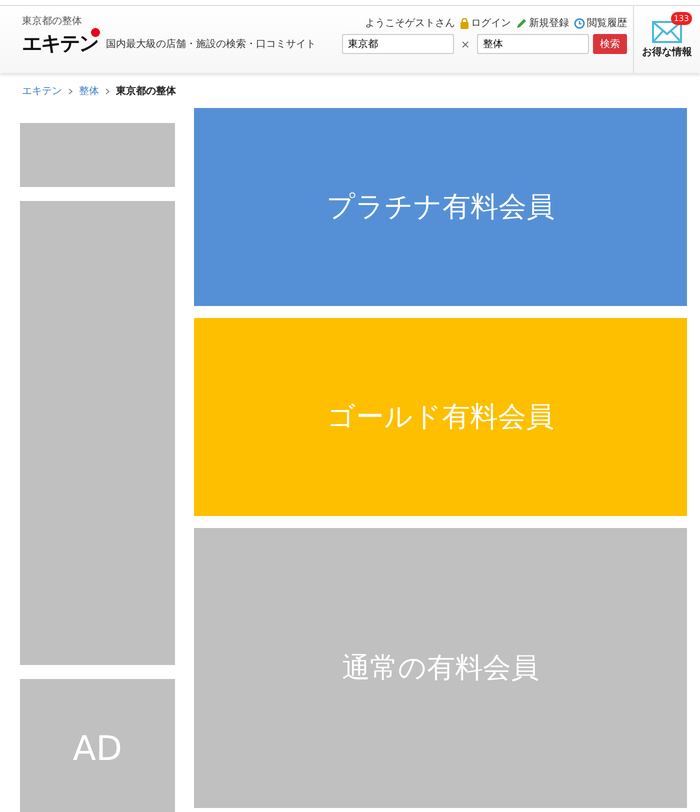  I want to click on area-label: 東京都の整体, so click(52, 22).